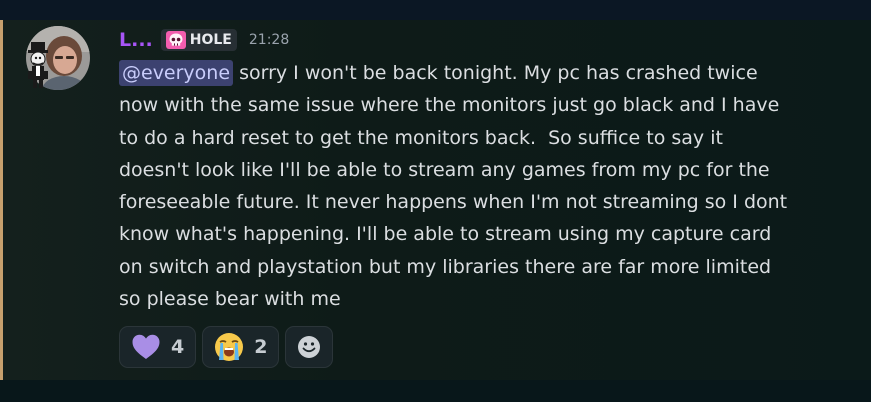  Describe the element at coordinates (229, 347) in the screenshot. I see `loudly-crying-face-icon` at that location.